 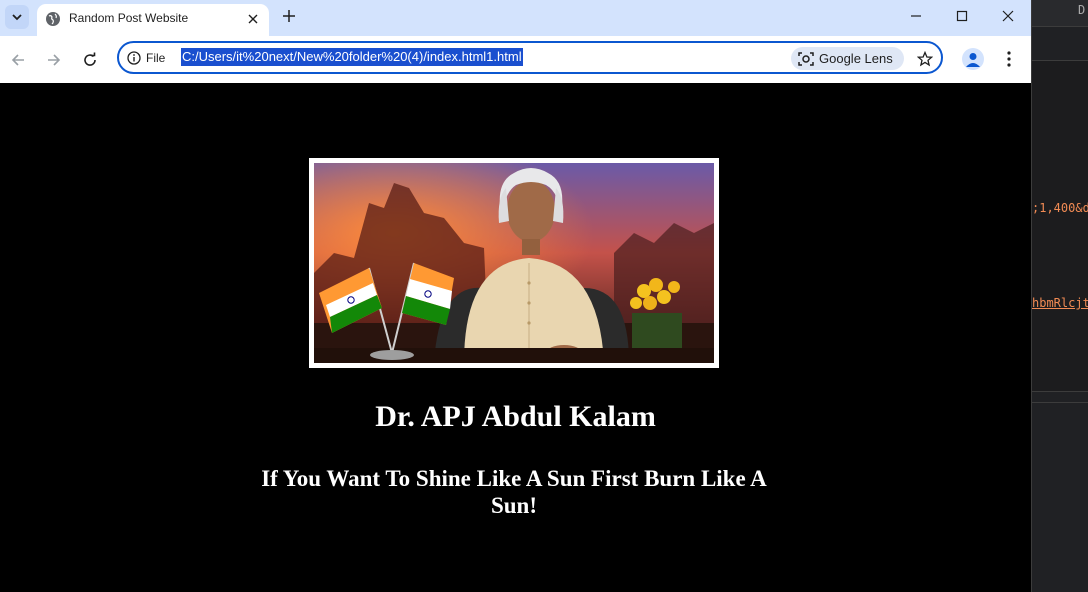 I want to click on minimize-button, so click(x=916, y=16).